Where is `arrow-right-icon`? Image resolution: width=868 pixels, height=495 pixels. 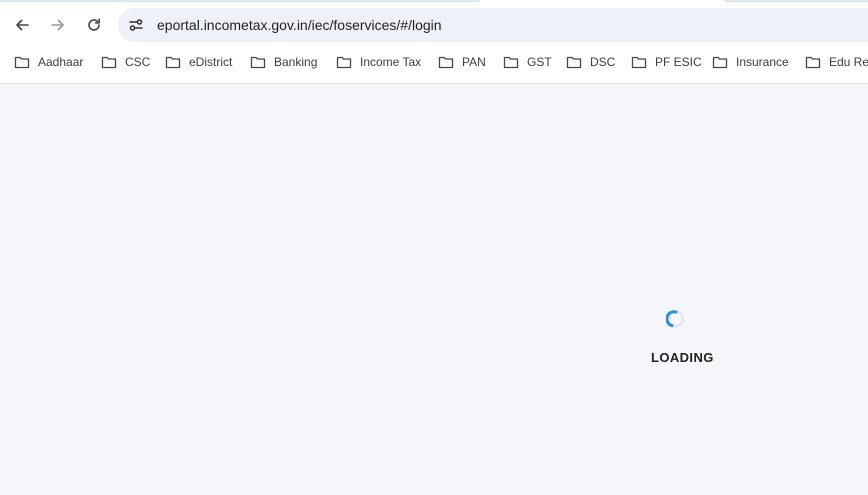
arrow-right-icon is located at coordinates (57, 25).